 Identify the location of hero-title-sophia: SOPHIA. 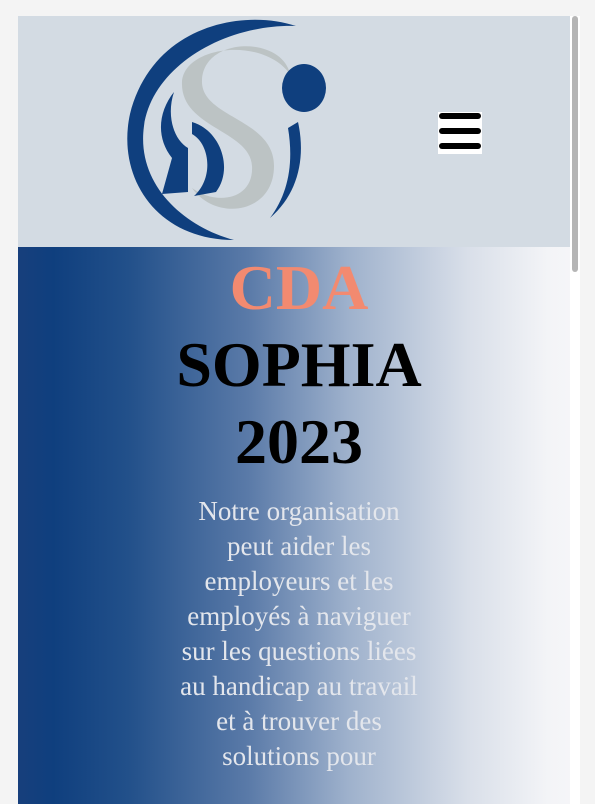
(299, 364).